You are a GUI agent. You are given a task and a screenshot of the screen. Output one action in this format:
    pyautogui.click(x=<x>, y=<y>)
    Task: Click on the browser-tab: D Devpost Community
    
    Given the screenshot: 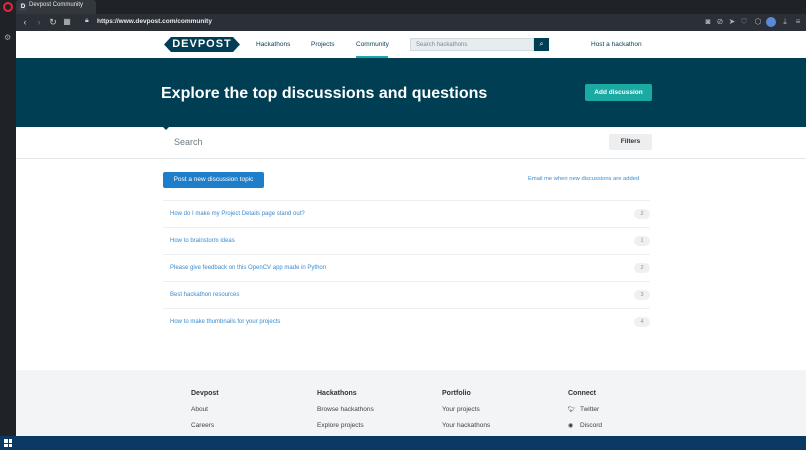 What is the action you would take?
    pyautogui.click(x=56, y=7)
    